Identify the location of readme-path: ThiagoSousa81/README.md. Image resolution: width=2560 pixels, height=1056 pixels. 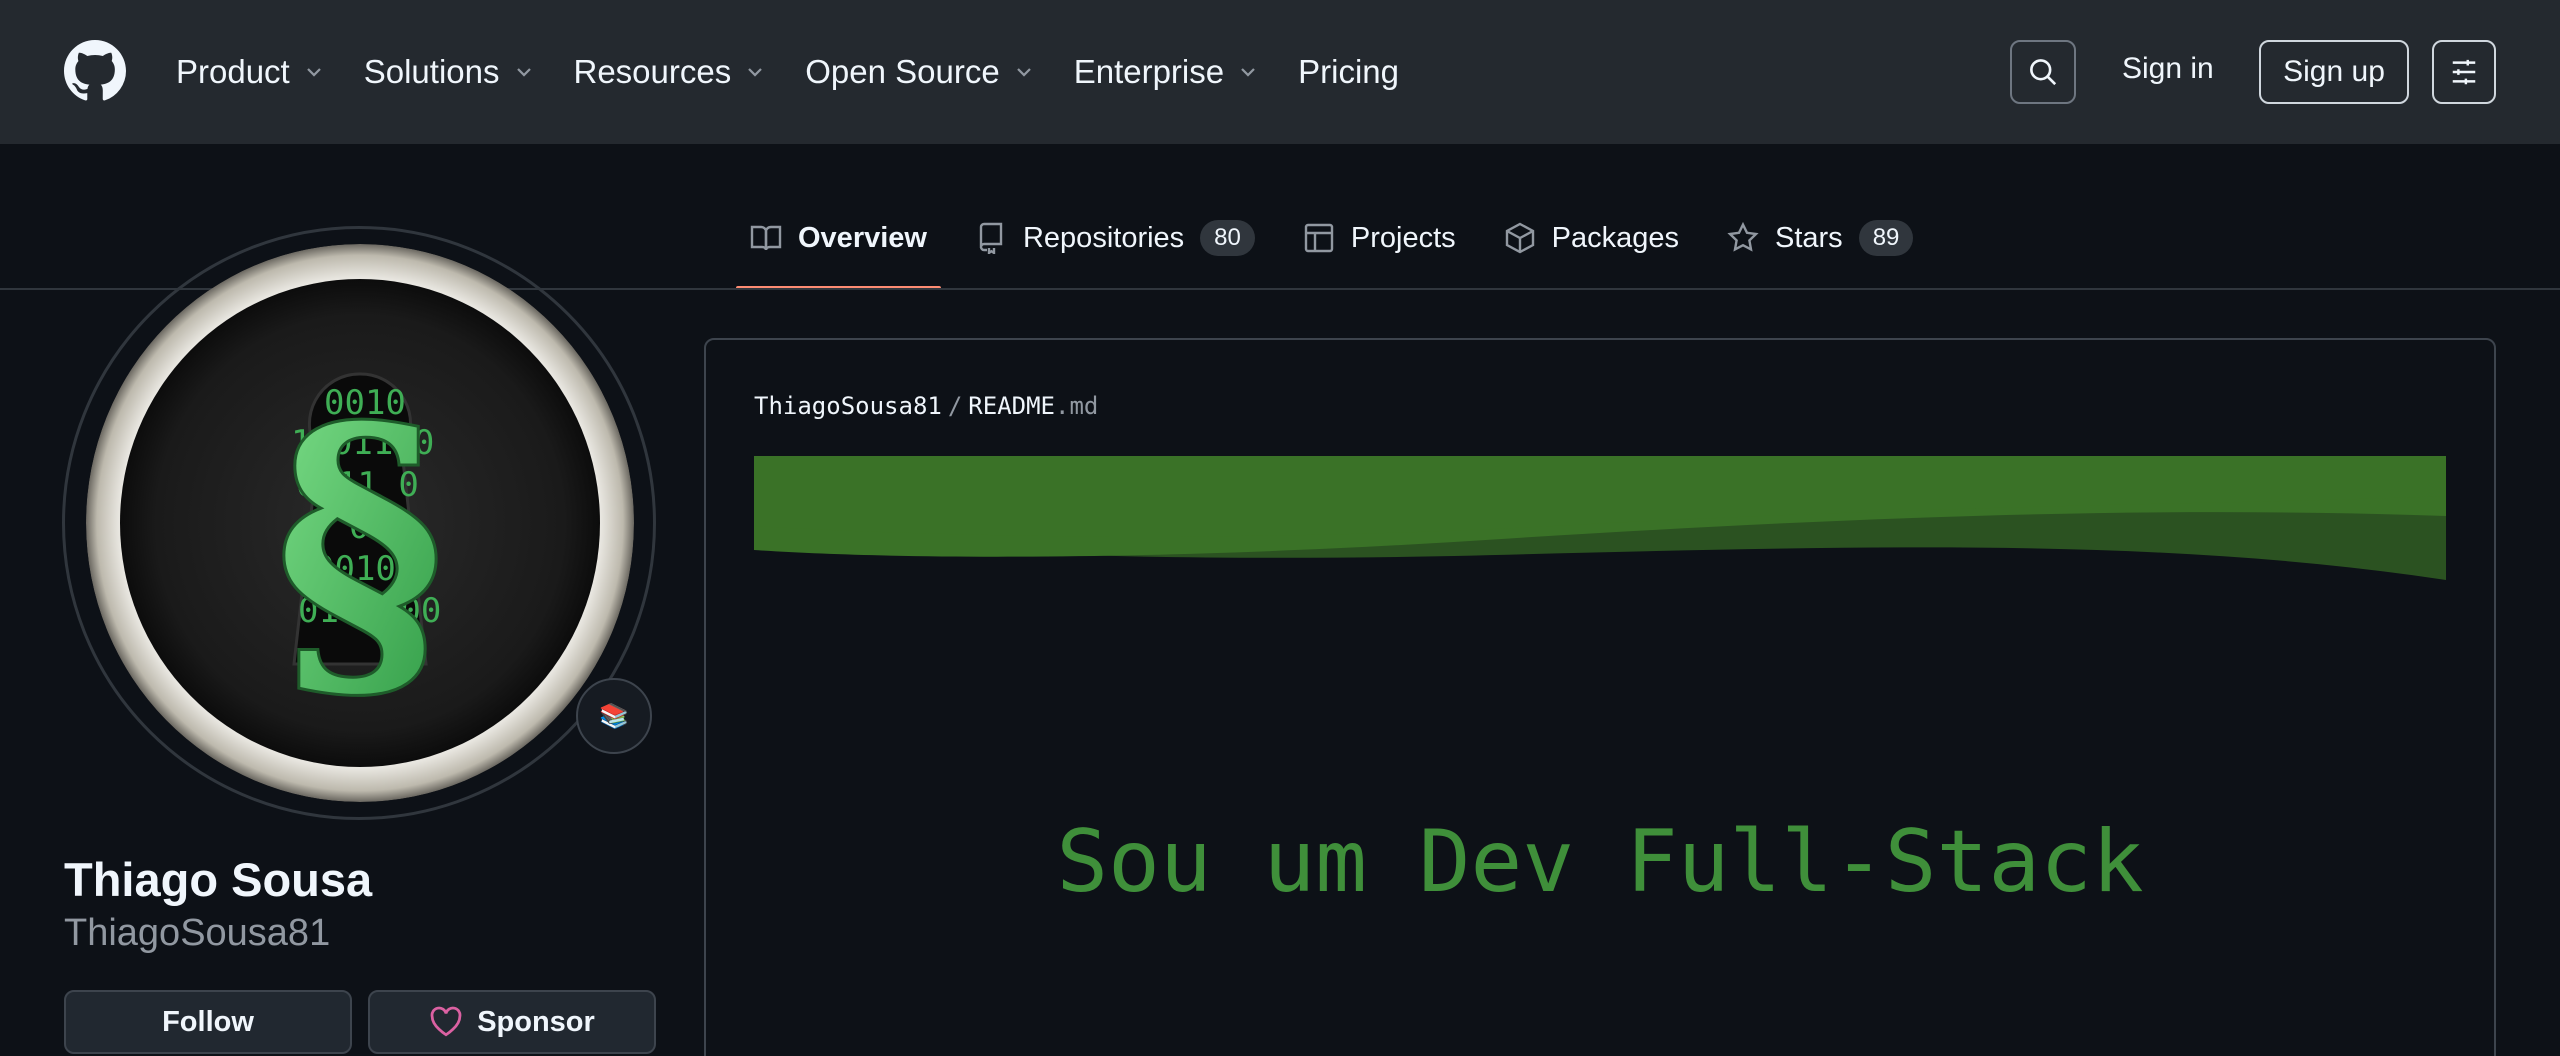
(926, 406).